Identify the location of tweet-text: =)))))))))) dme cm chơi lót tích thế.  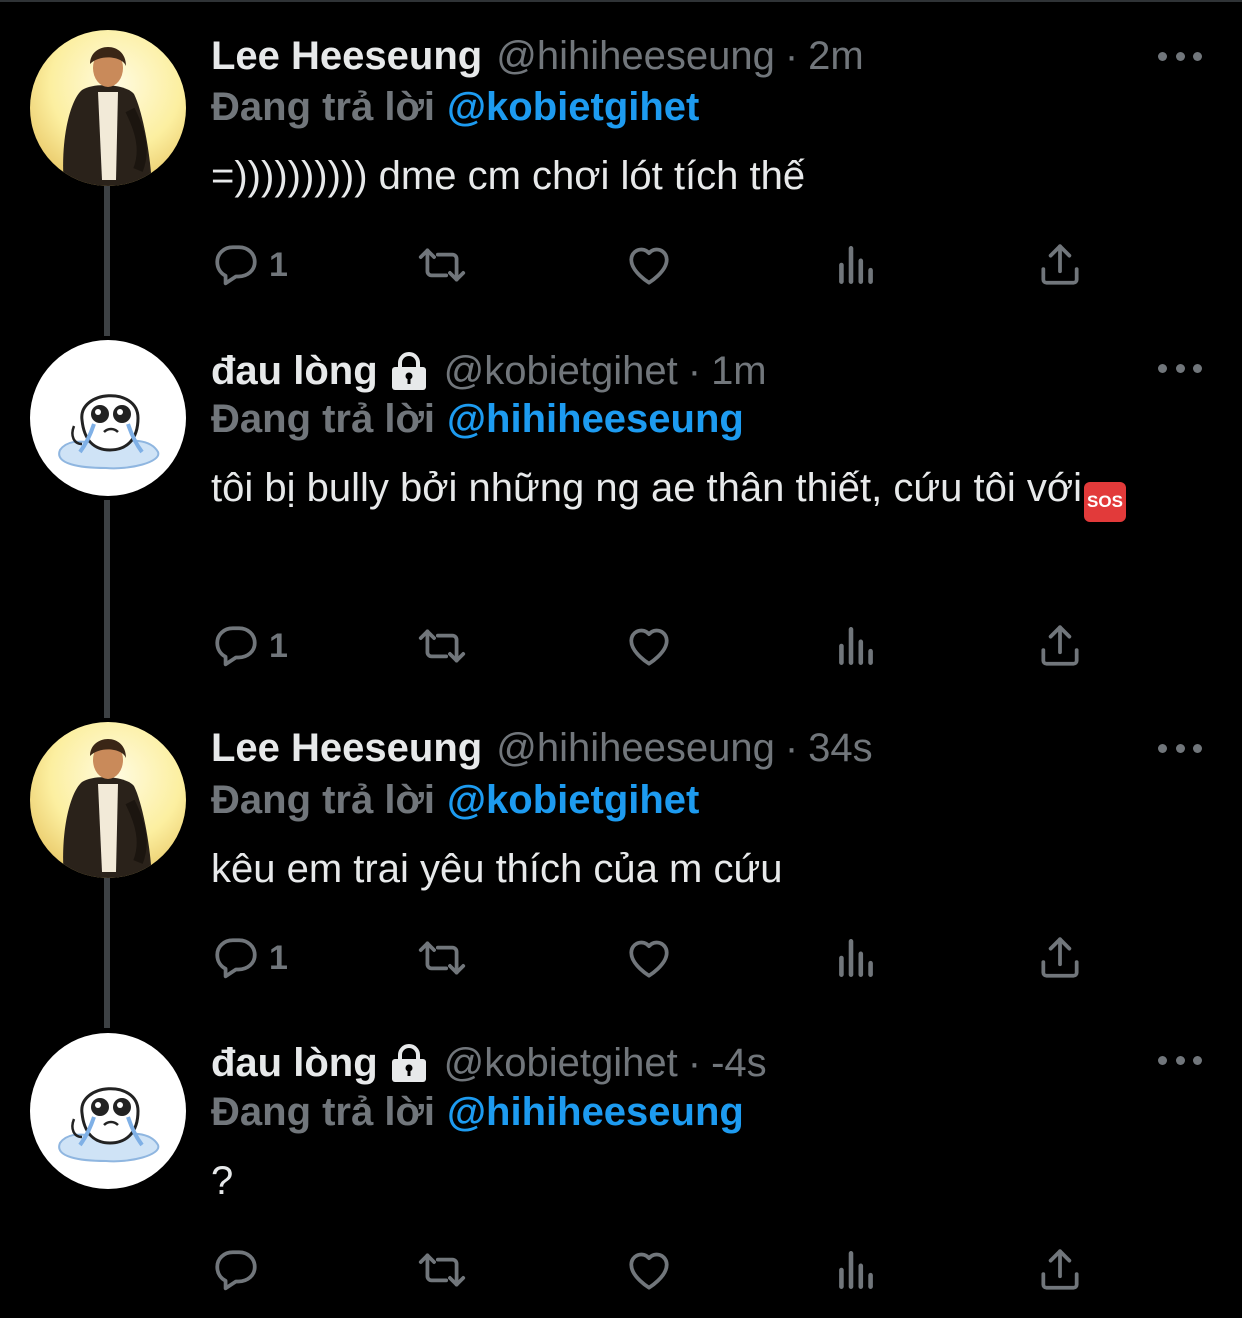
(508, 176).